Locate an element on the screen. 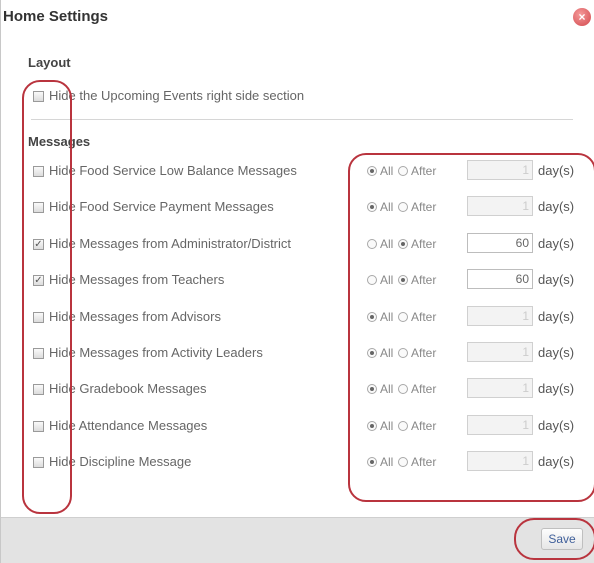 Image resolution: width=594 pixels, height=563 pixels. hide-message-label: Hide Food Service Low Balance Messages is located at coordinates (173, 170).